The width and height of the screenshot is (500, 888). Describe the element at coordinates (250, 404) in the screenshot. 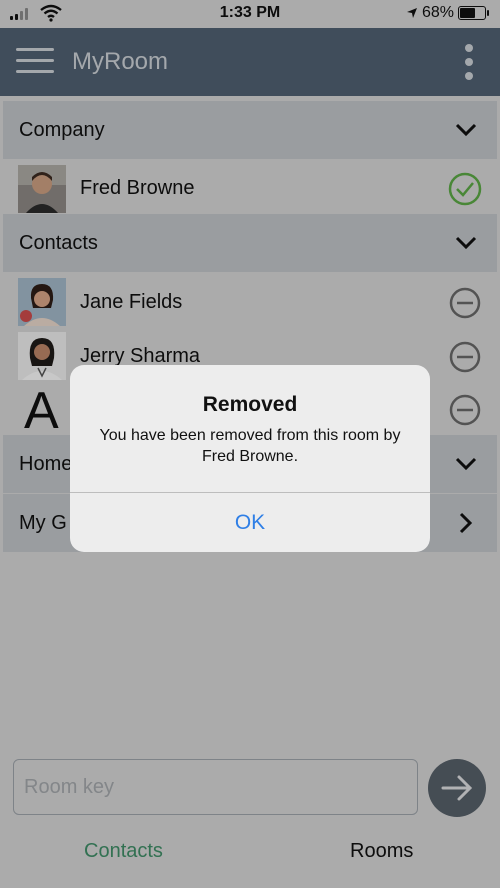

I see `alert-title: Removed` at that location.